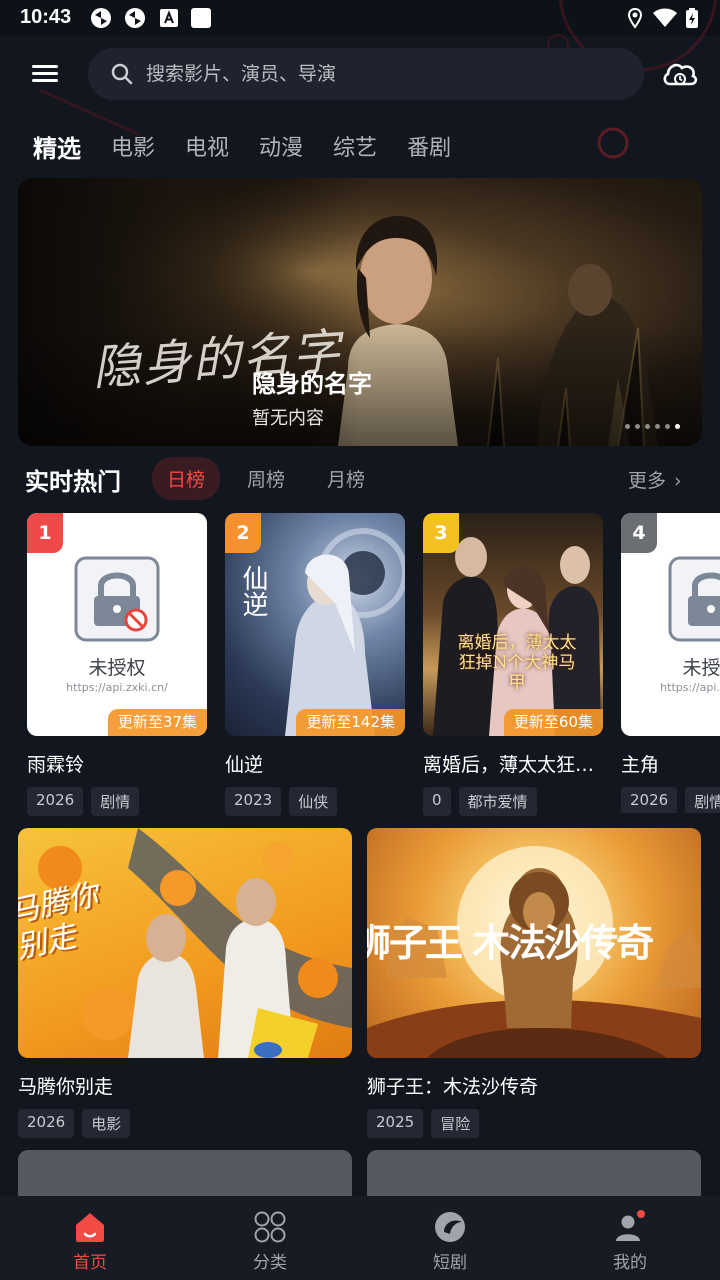 The image size is (720, 1280). I want to click on poster-image: 狮子王 木法沙传奇, so click(534, 943).